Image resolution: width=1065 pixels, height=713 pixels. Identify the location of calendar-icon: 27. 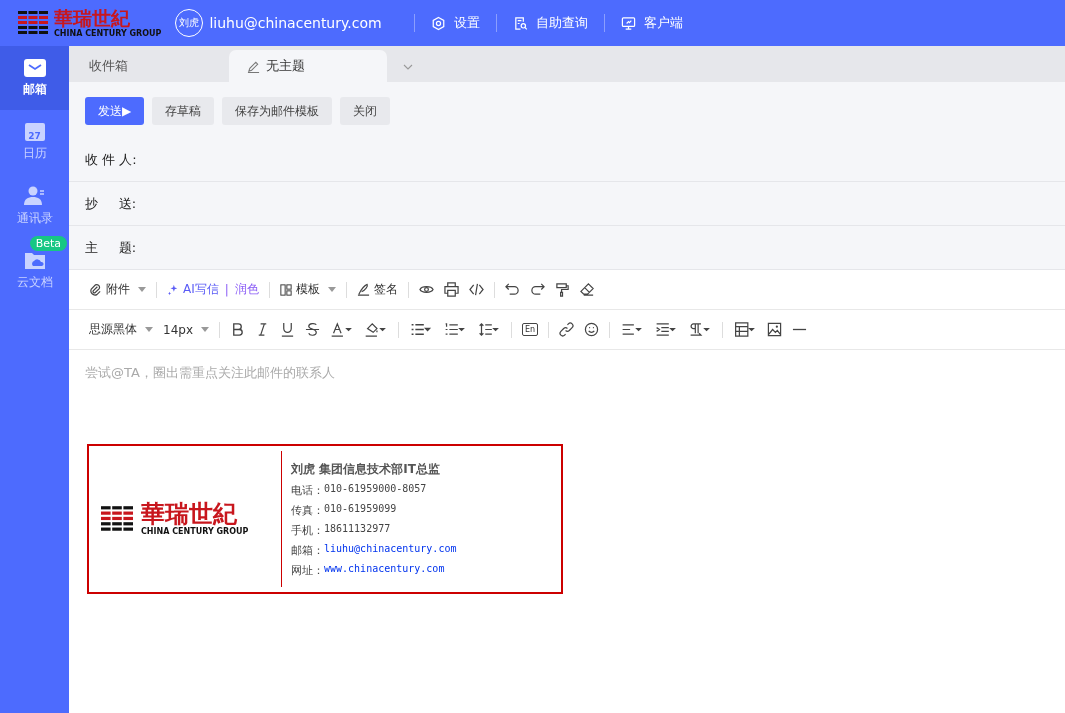
(34, 131).